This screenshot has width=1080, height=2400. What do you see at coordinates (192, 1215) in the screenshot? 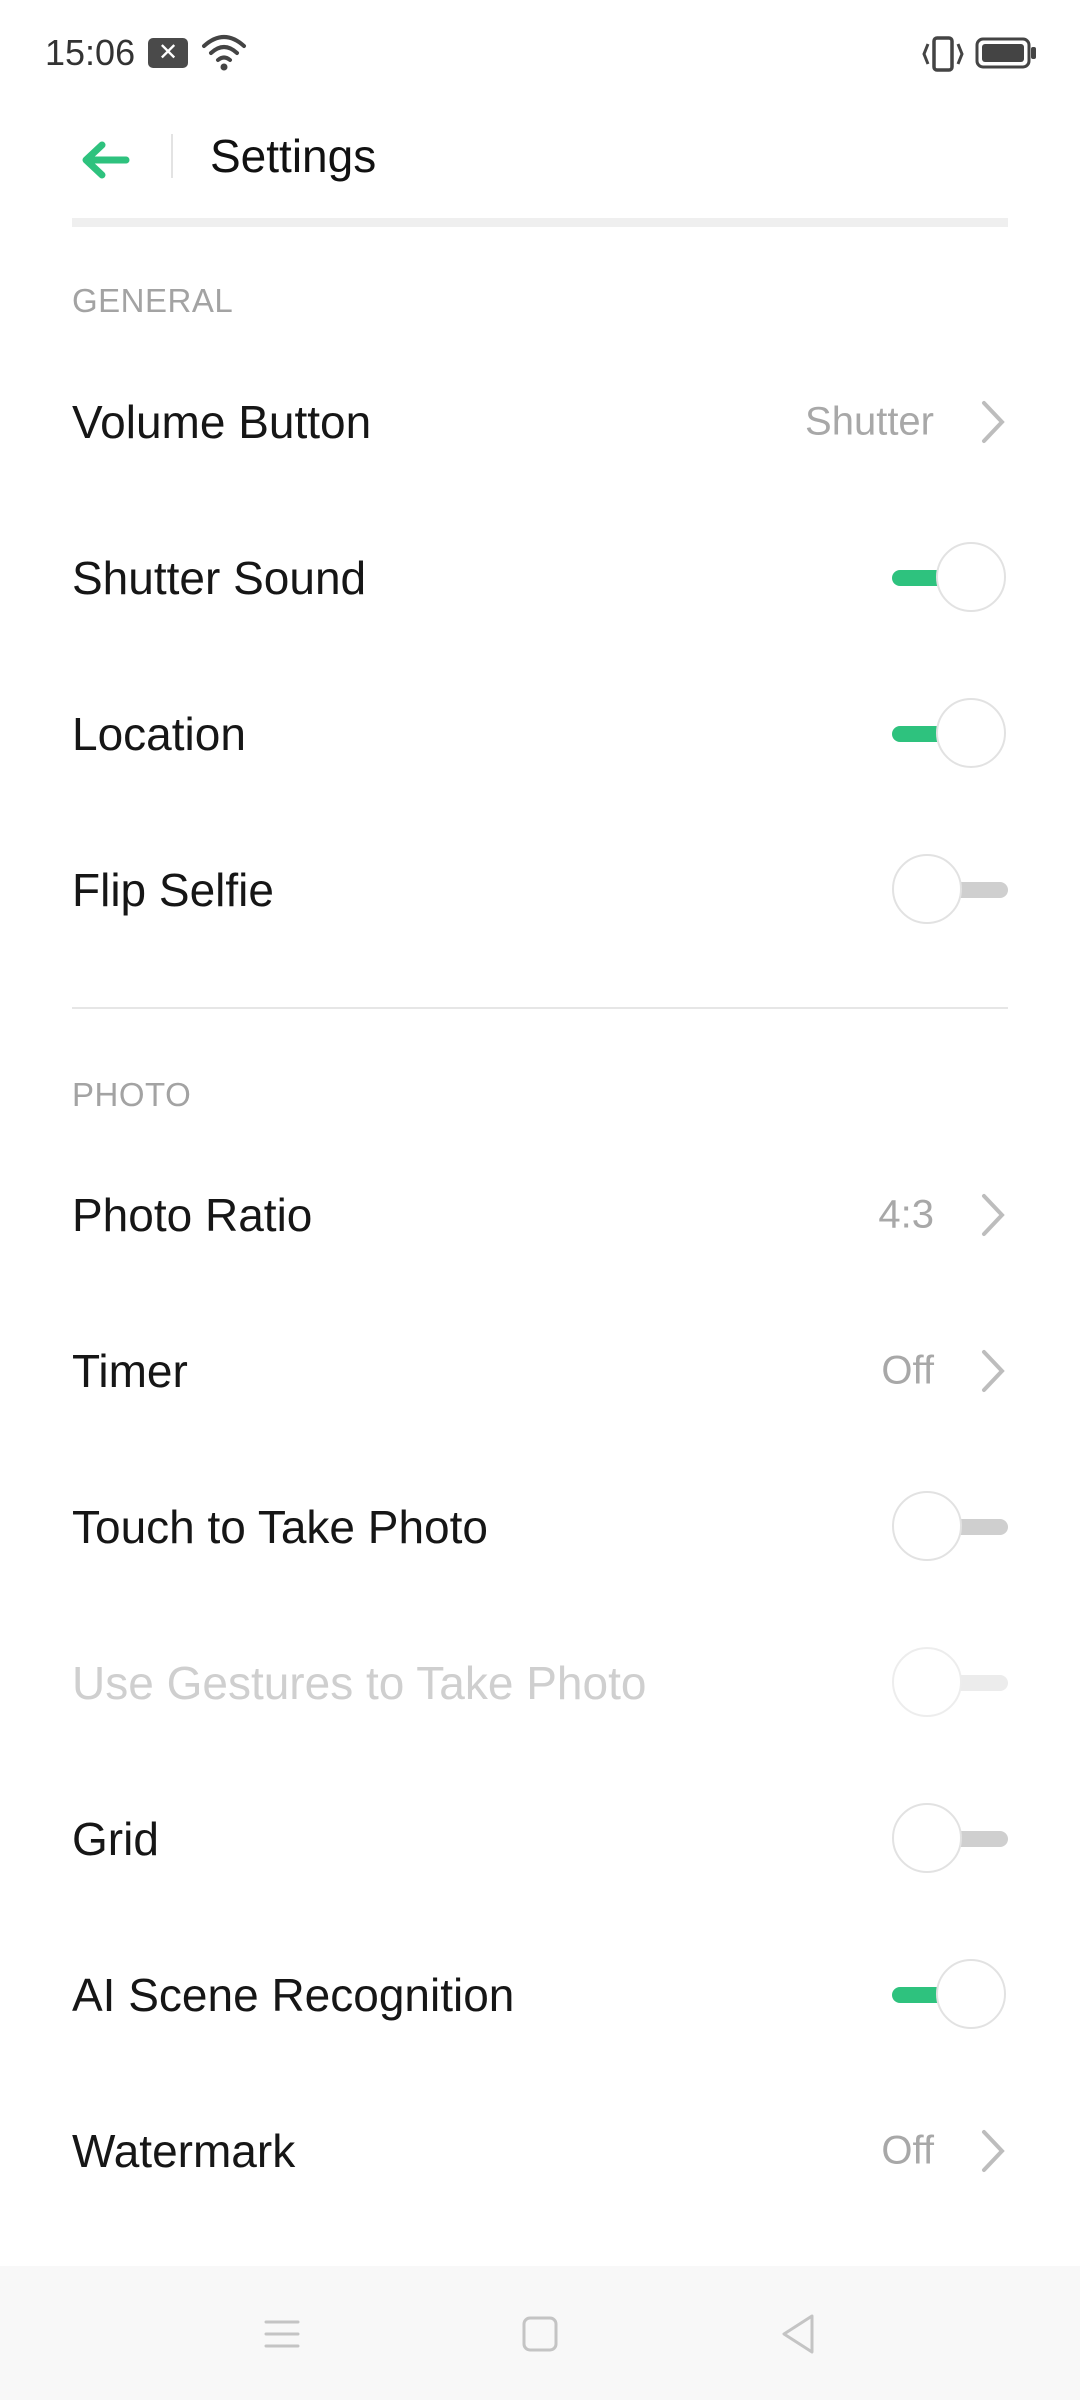
I see `setting-label: Photo Ratio` at bounding box center [192, 1215].